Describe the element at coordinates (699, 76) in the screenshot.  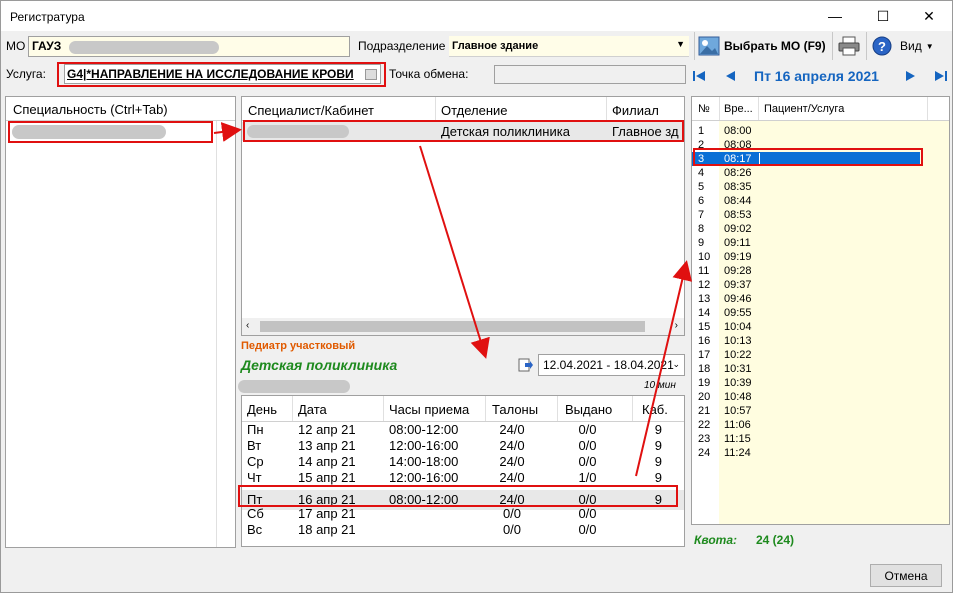
I see `first-day-icon` at that location.